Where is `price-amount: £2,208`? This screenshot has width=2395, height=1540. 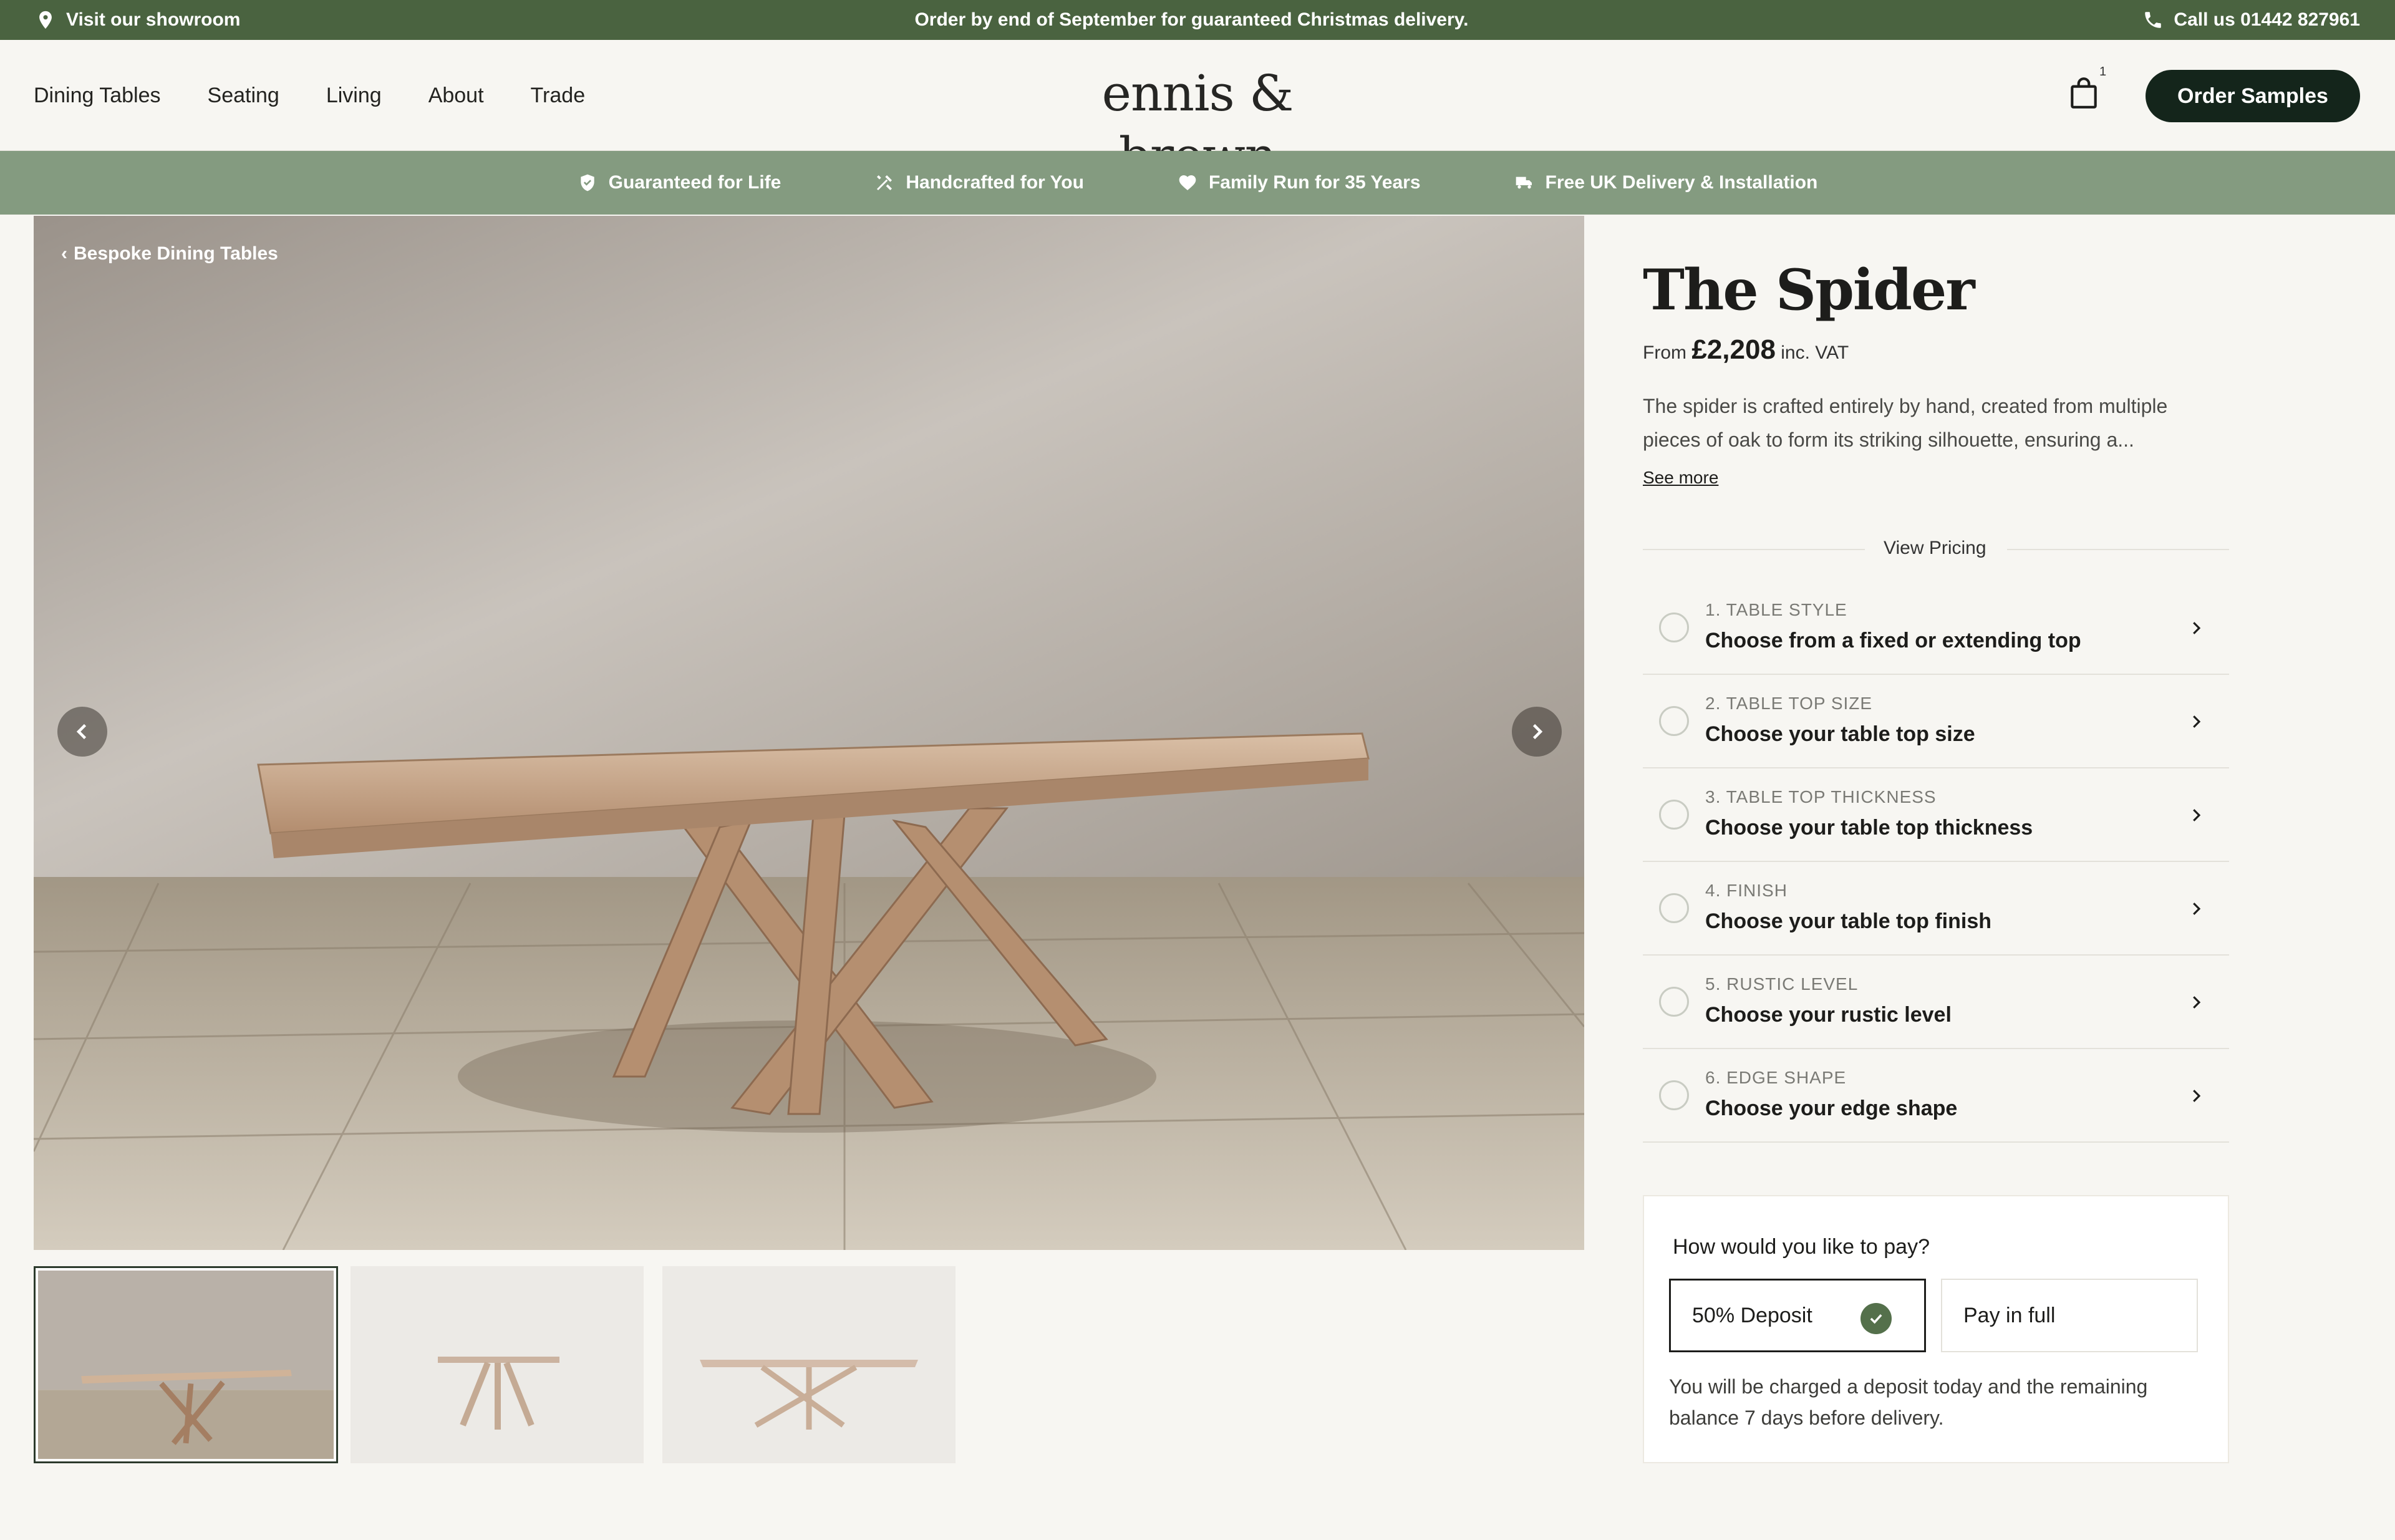
price-amount: £2,208 is located at coordinates (1733, 349).